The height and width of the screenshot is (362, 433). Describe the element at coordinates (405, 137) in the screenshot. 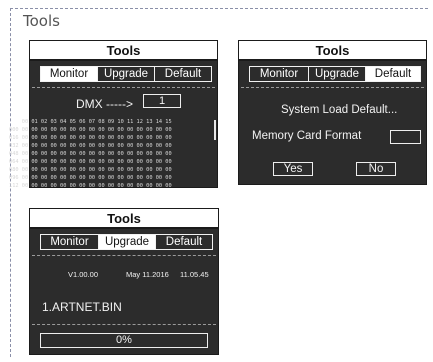

I see `memory-card-field` at that location.